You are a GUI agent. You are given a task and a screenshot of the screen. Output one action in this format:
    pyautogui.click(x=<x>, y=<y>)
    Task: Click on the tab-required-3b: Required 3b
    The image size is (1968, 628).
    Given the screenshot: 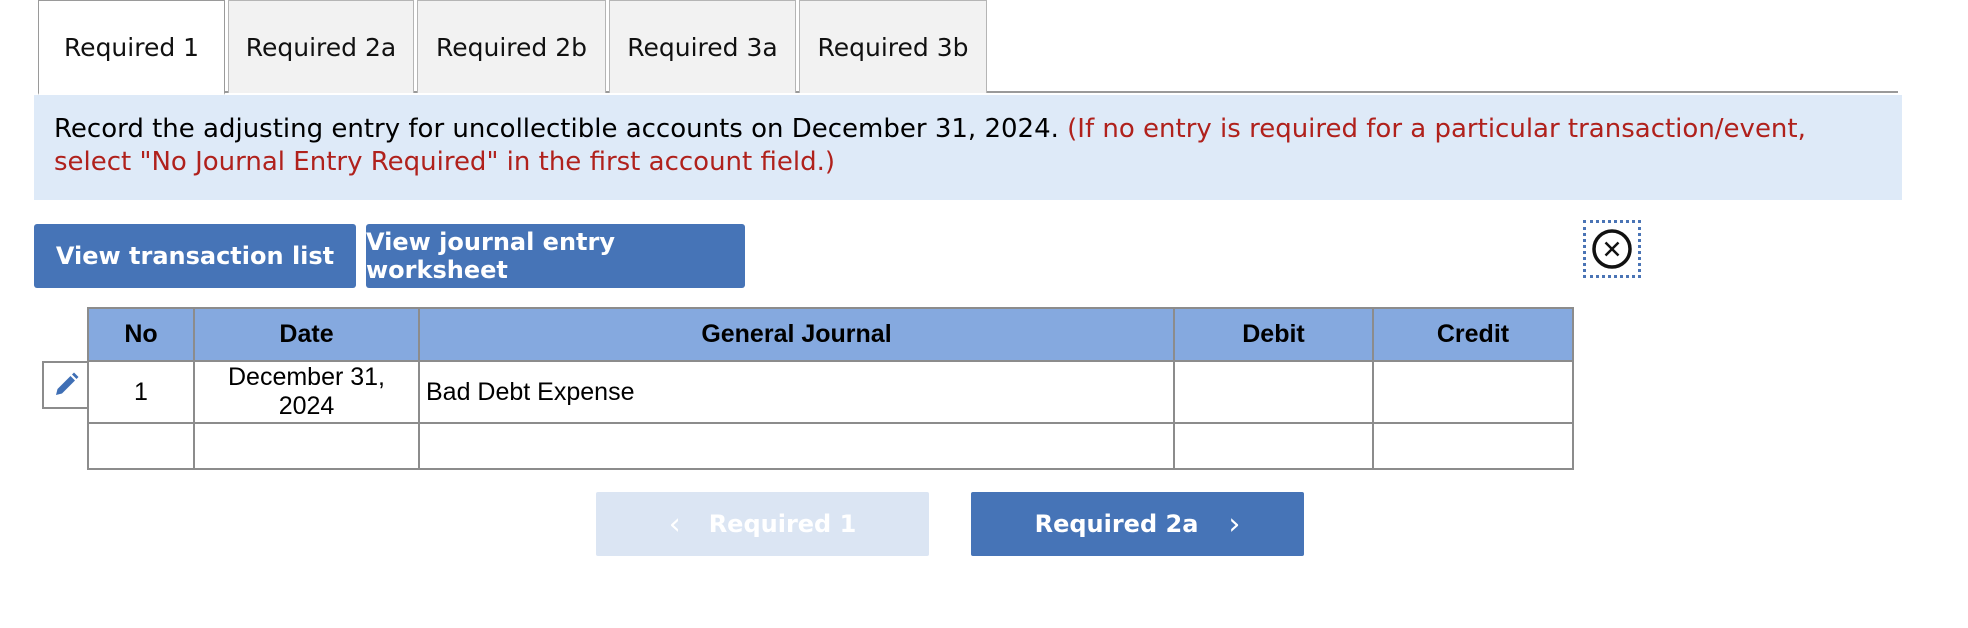 What is the action you would take?
    pyautogui.click(x=893, y=46)
    